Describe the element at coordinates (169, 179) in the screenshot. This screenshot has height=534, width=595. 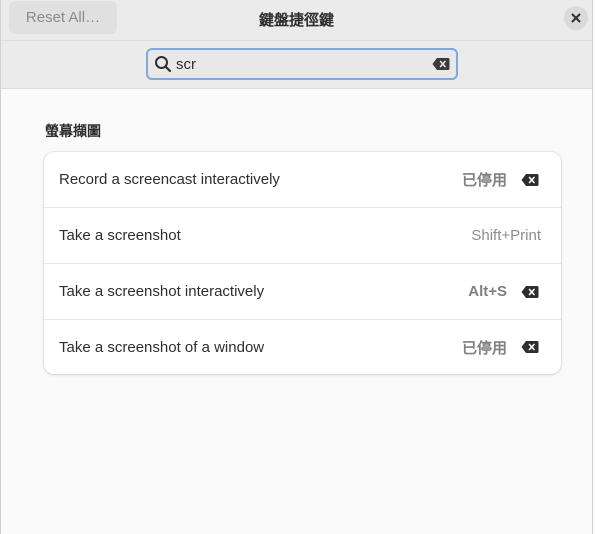
I see `shortcut-label: Record a screencast interactively` at that location.